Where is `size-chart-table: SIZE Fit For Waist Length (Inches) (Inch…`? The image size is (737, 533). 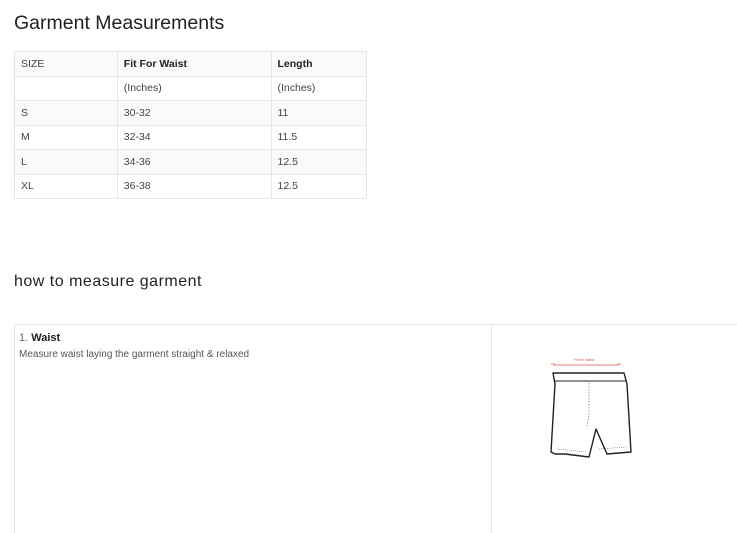
size-chart-table: SIZE Fit For Waist Length (Inches) (Inch… is located at coordinates (190, 125).